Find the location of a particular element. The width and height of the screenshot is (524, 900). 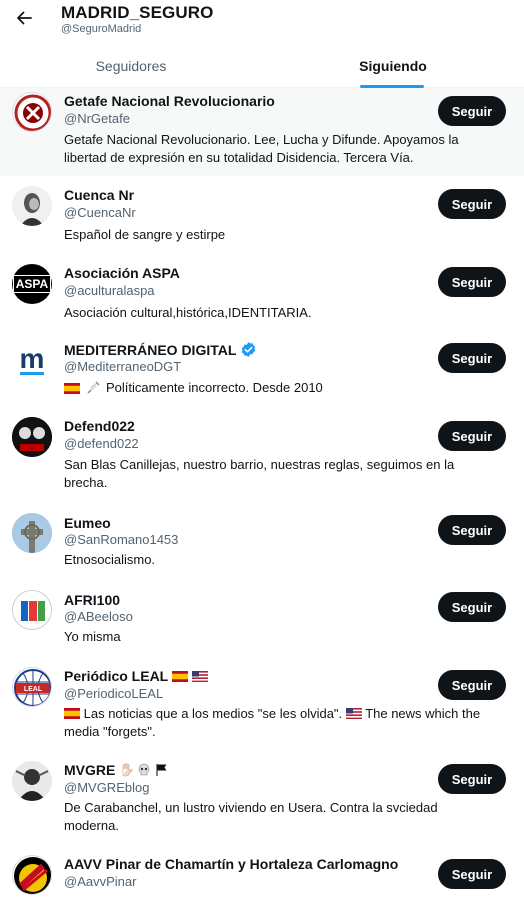

avatar: m is located at coordinates (32, 361).